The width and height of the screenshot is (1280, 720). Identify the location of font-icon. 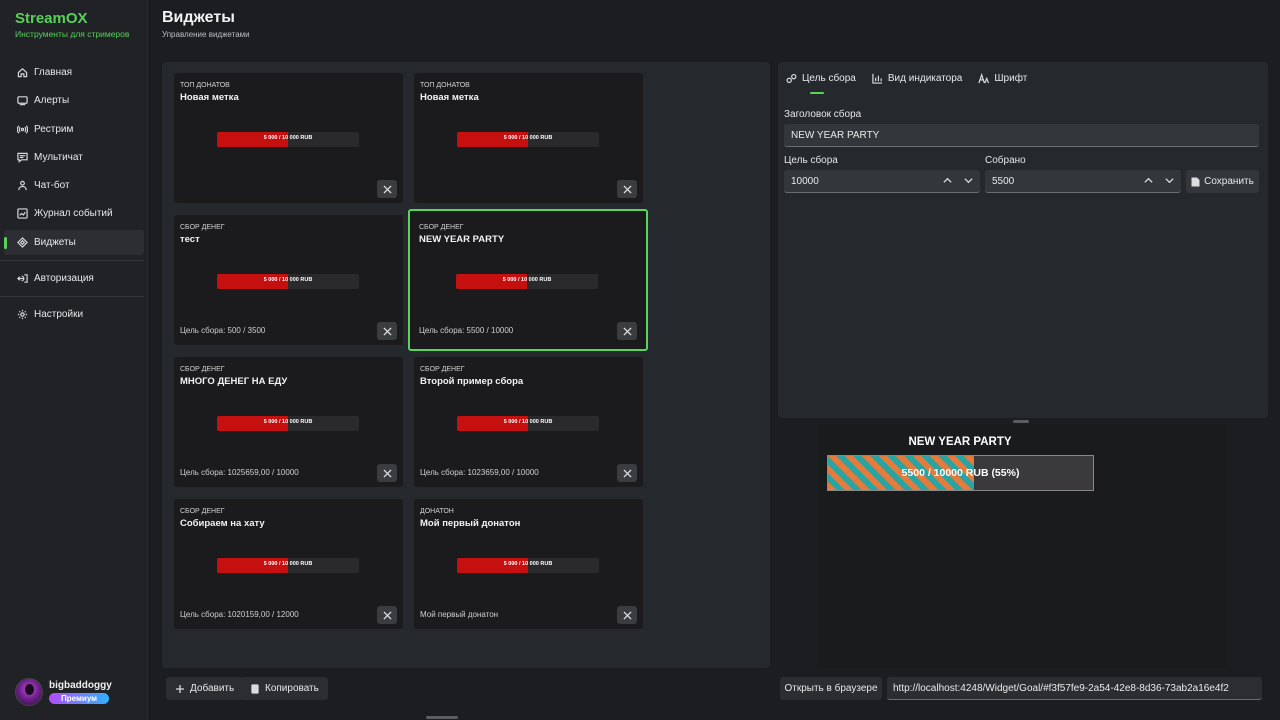
(984, 77).